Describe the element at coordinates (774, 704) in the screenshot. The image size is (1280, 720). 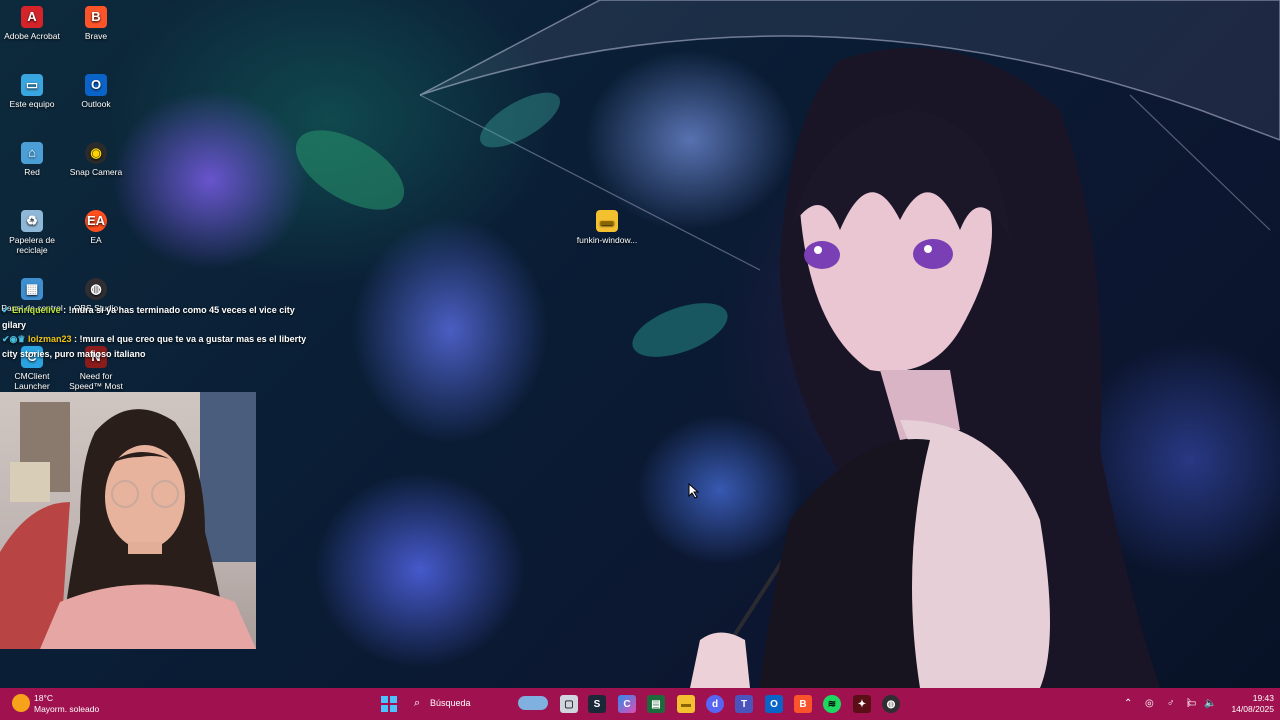
I see `taskbar-outlook: O` at that location.